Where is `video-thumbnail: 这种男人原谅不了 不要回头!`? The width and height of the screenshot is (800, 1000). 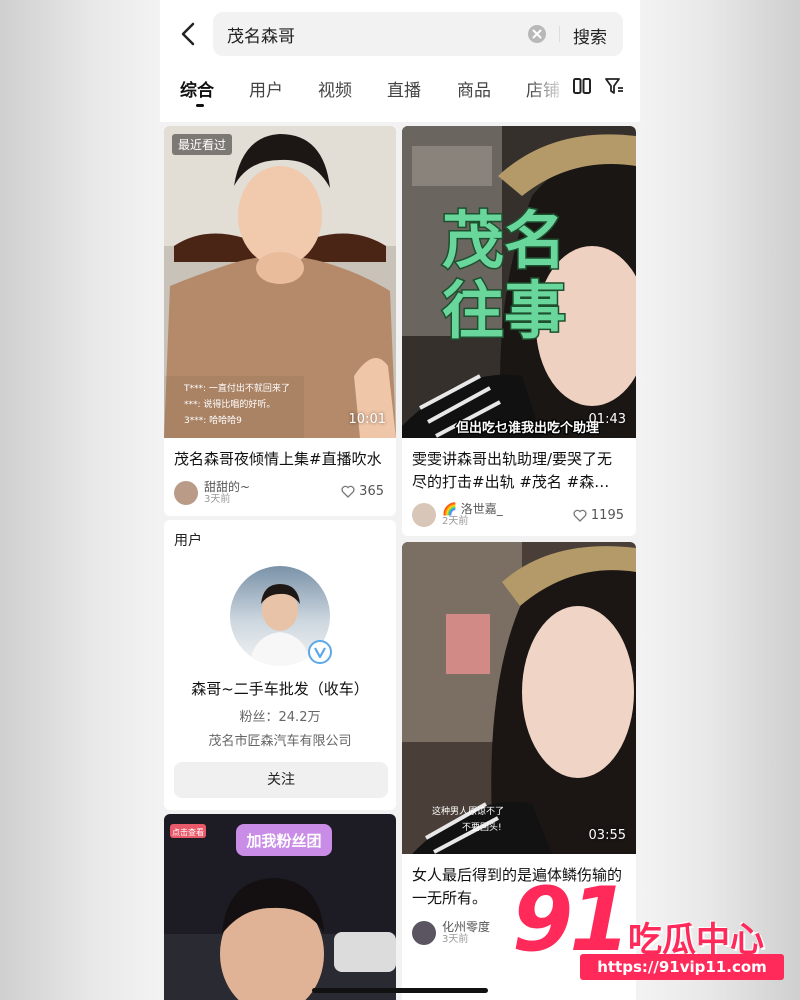
video-thumbnail: 这种男人原谅不了 不要回头! is located at coordinates (519, 698).